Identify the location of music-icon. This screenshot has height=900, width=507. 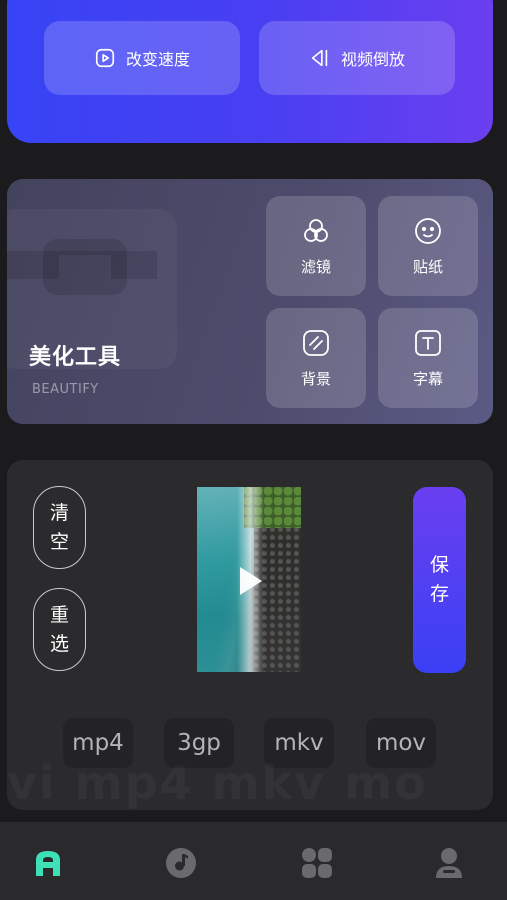
(181, 863).